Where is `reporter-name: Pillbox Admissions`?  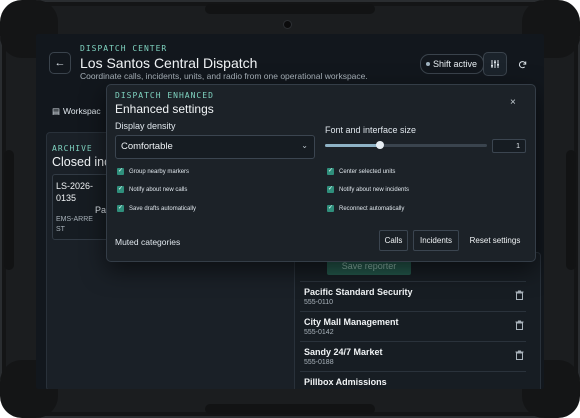 reporter-name: Pillbox Admissions is located at coordinates (345, 382).